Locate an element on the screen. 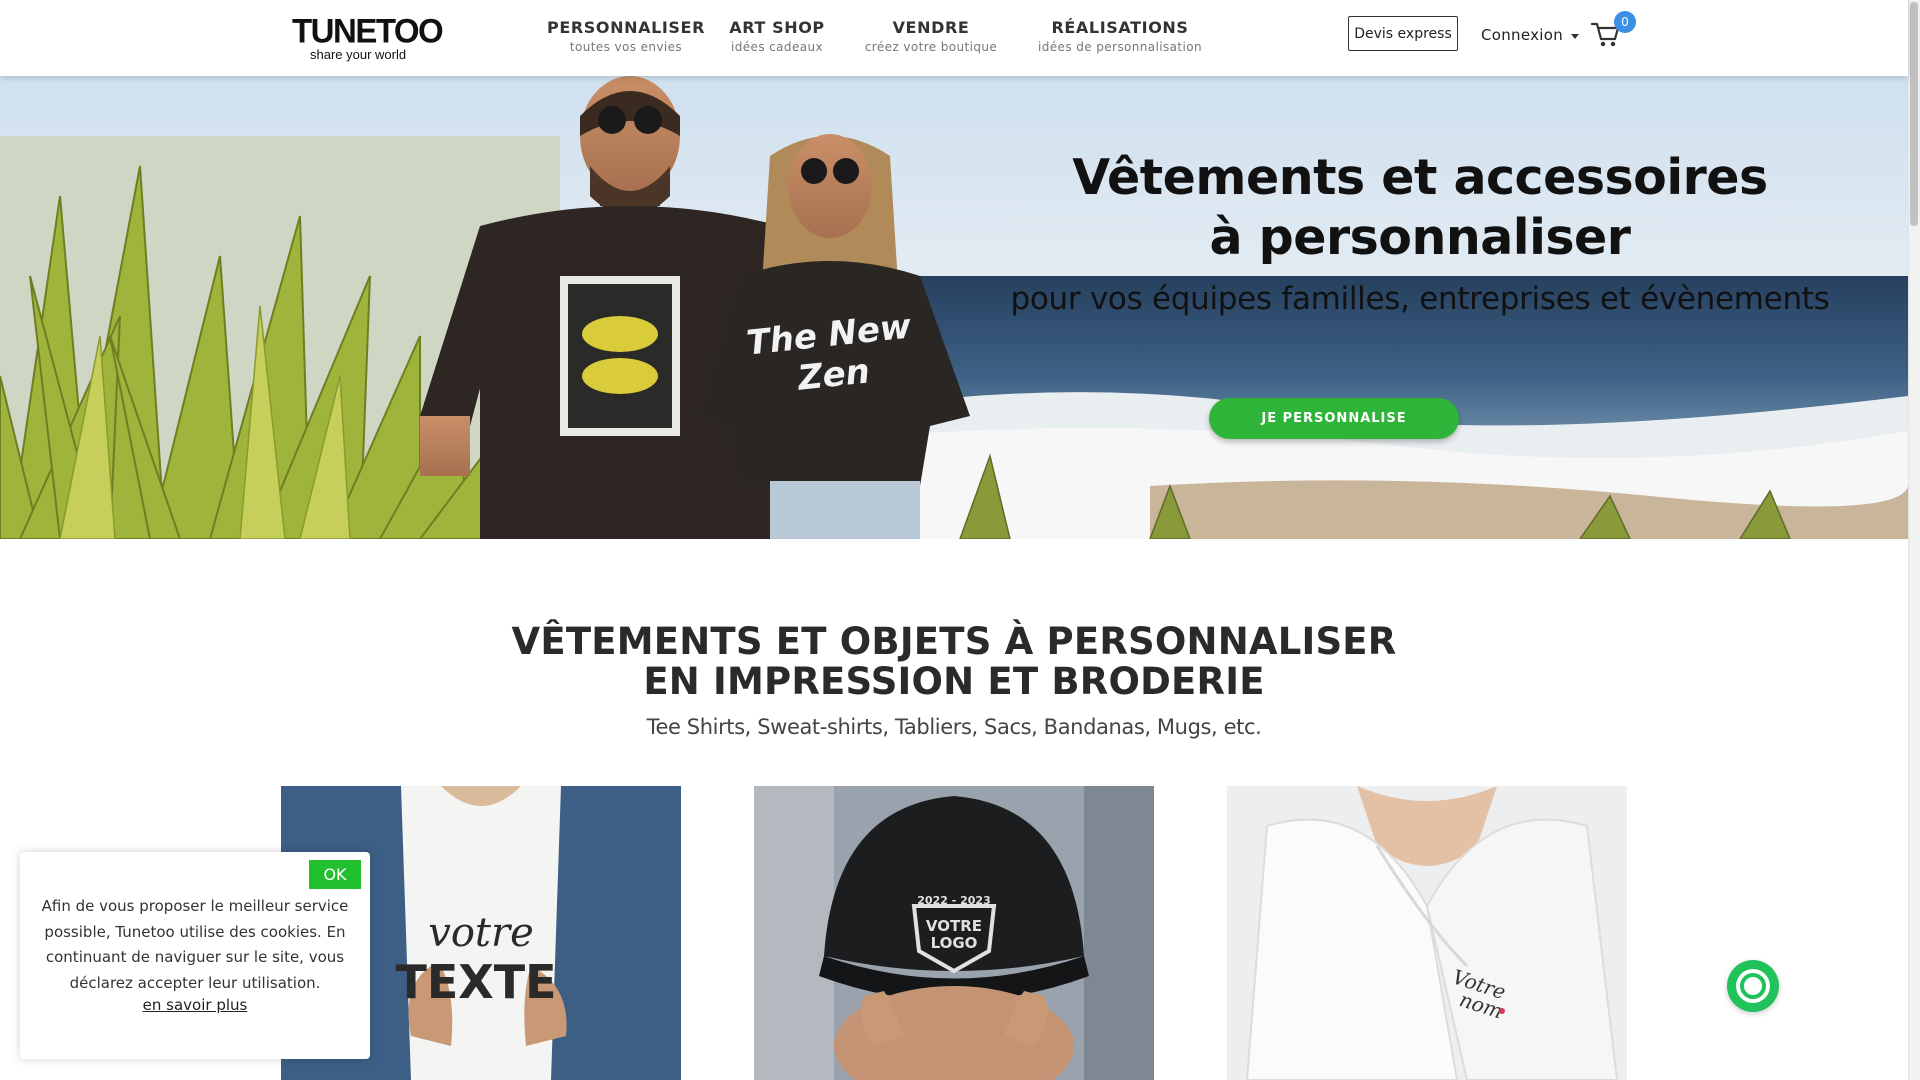 Image resolution: width=1920 pixels, height=1080 pixels. nav-item-subtitle: créez votre boutique is located at coordinates (931, 47).